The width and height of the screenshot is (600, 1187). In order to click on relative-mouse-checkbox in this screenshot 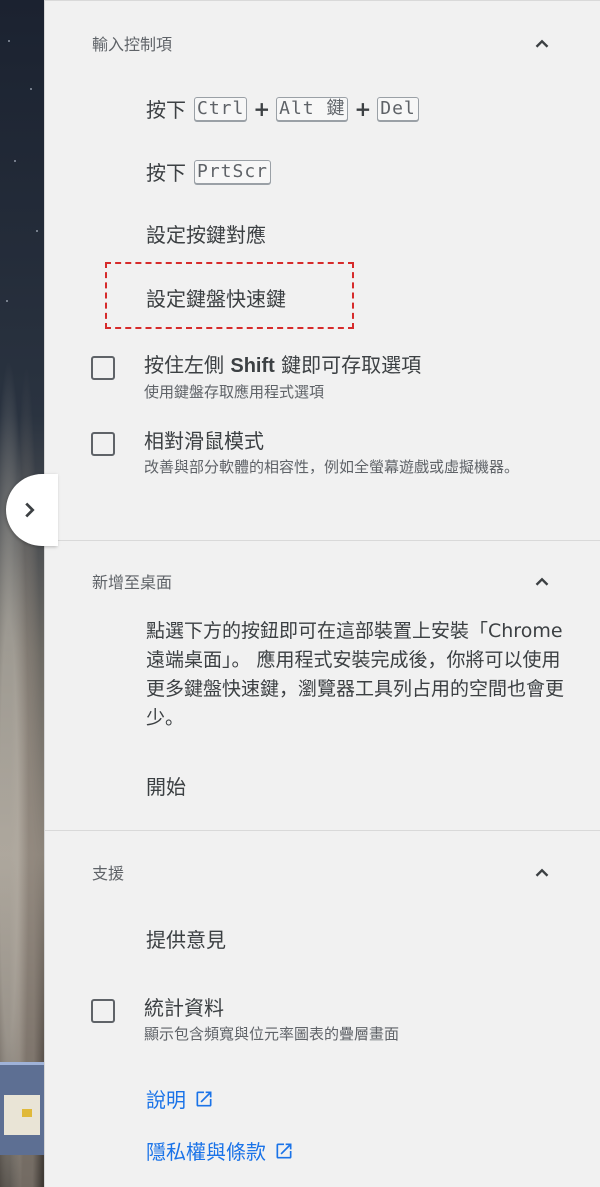, I will do `click(103, 444)`.